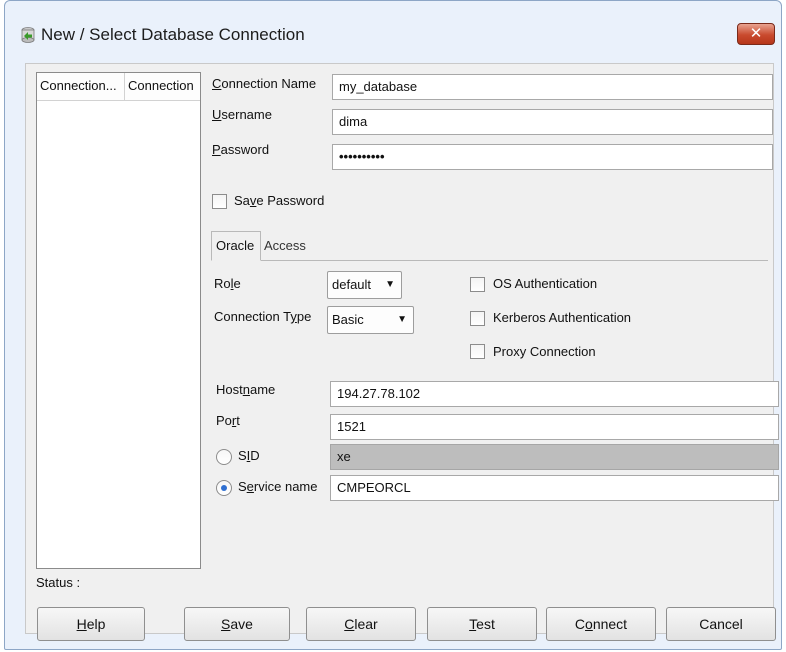  Describe the element at coordinates (361, 624) in the screenshot. I see `clear-button: Clear` at that location.